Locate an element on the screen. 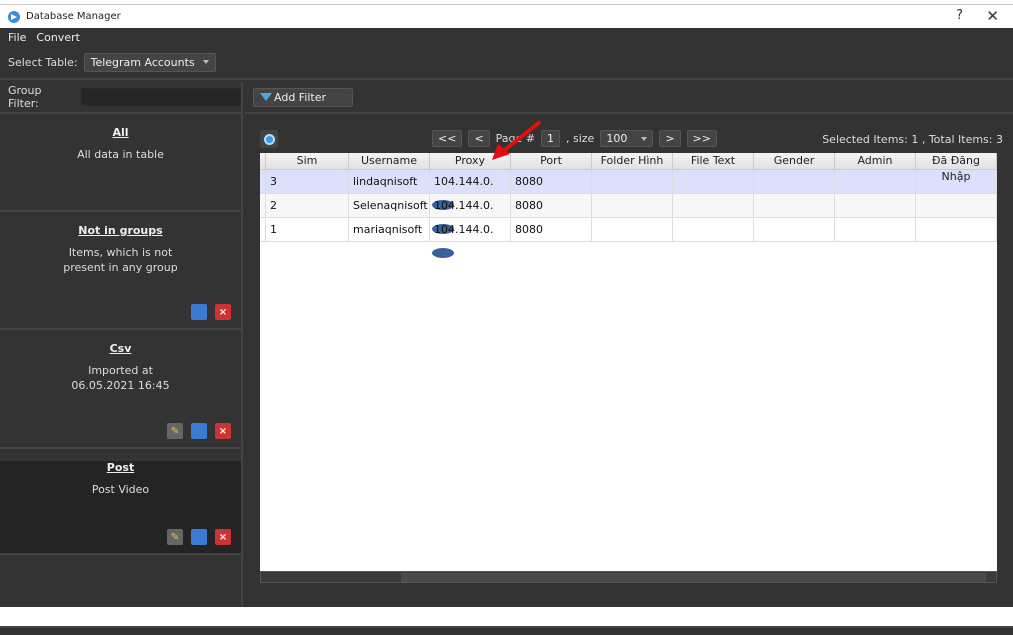 The width and height of the screenshot is (1013, 635). filter-bar: Add Filter is located at coordinates (629, 98).